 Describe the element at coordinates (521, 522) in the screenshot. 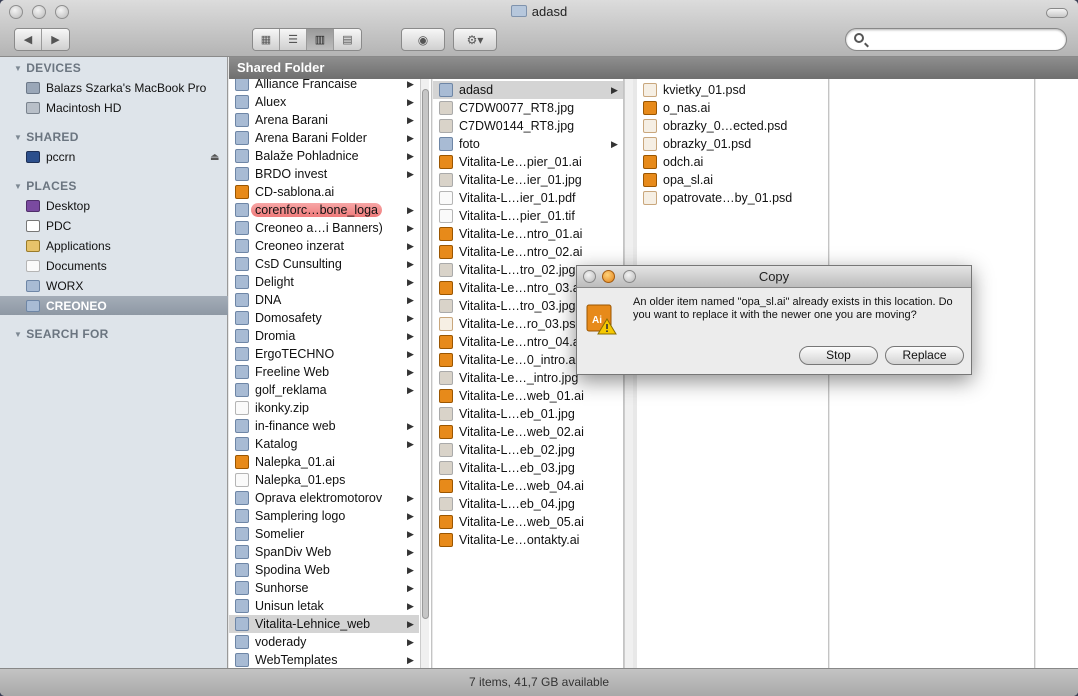

I see `file-name: Vitalita-Le…web_05.ai` at that location.